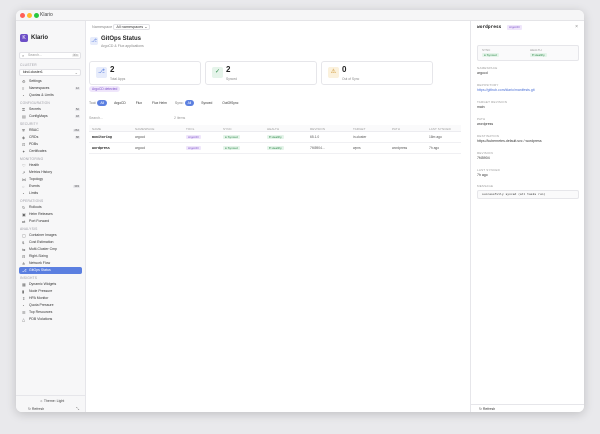 The width and height of the screenshot is (600, 434). What do you see at coordinates (50, 81) in the screenshot?
I see `sidebar-item-settings: ⚙ Settings` at bounding box center [50, 81].